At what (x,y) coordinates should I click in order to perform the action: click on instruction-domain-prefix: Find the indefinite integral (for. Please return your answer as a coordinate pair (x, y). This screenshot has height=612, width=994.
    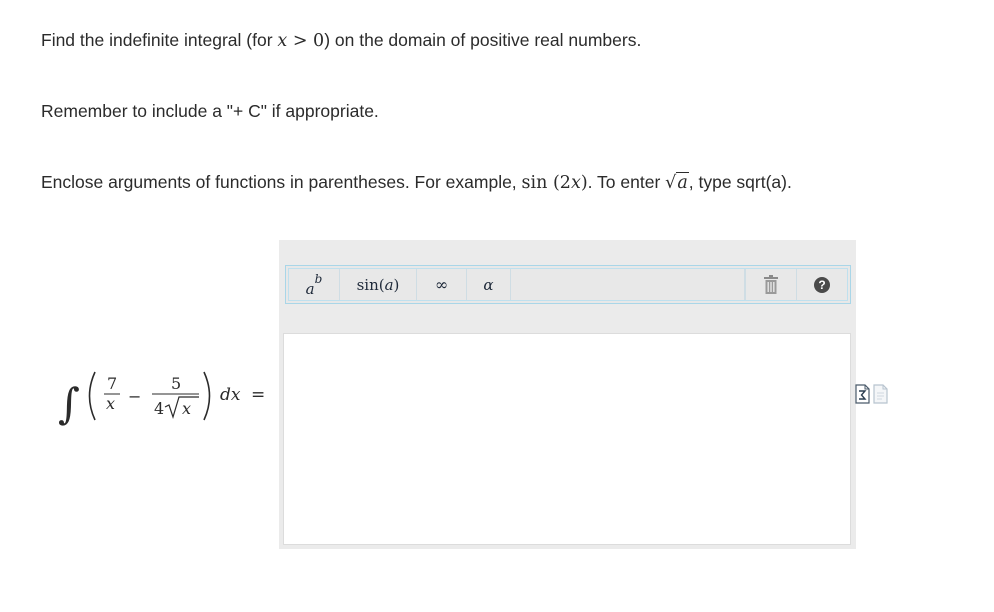
    Looking at the image, I should click on (159, 40).